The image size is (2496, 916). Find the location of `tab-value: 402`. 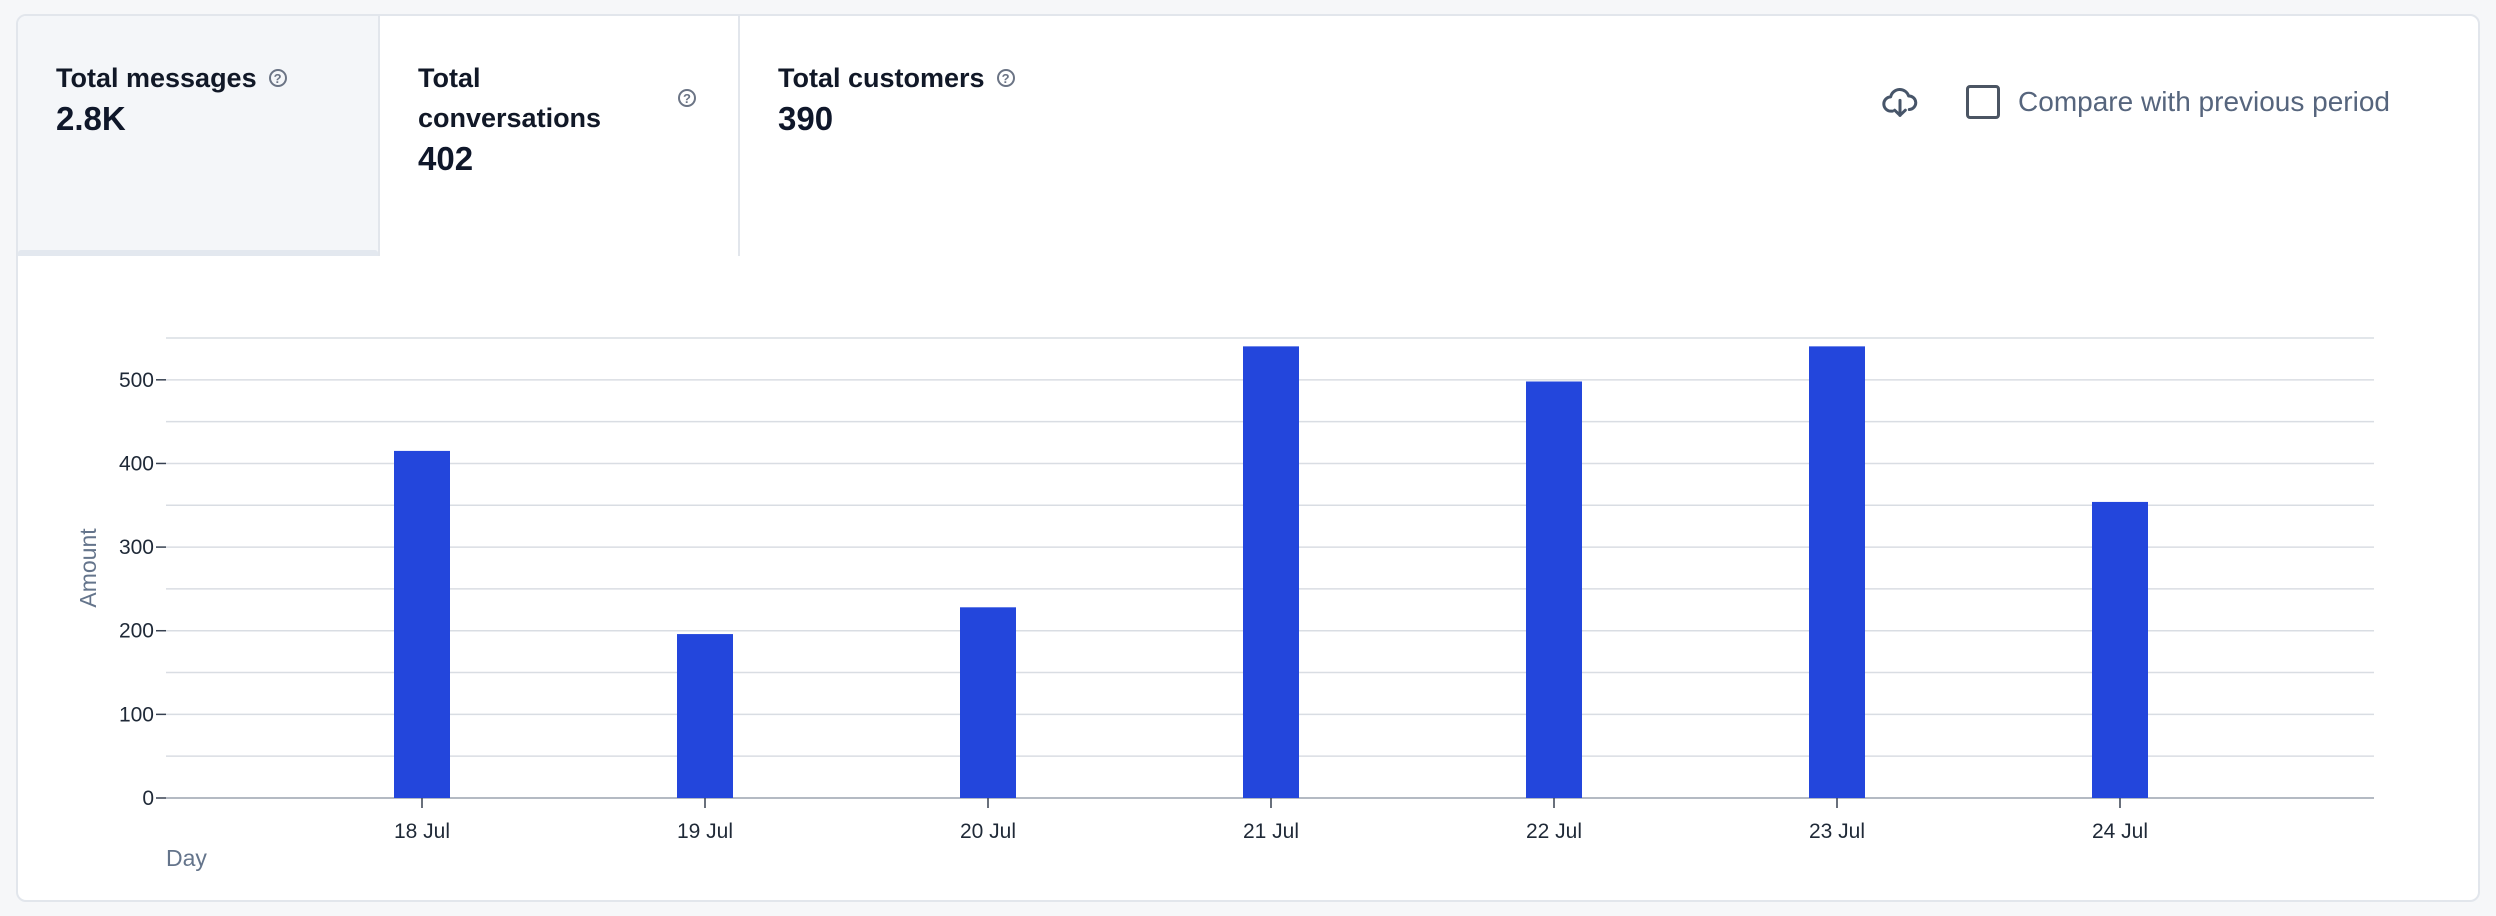

tab-value: 402 is located at coordinates (446, 158).